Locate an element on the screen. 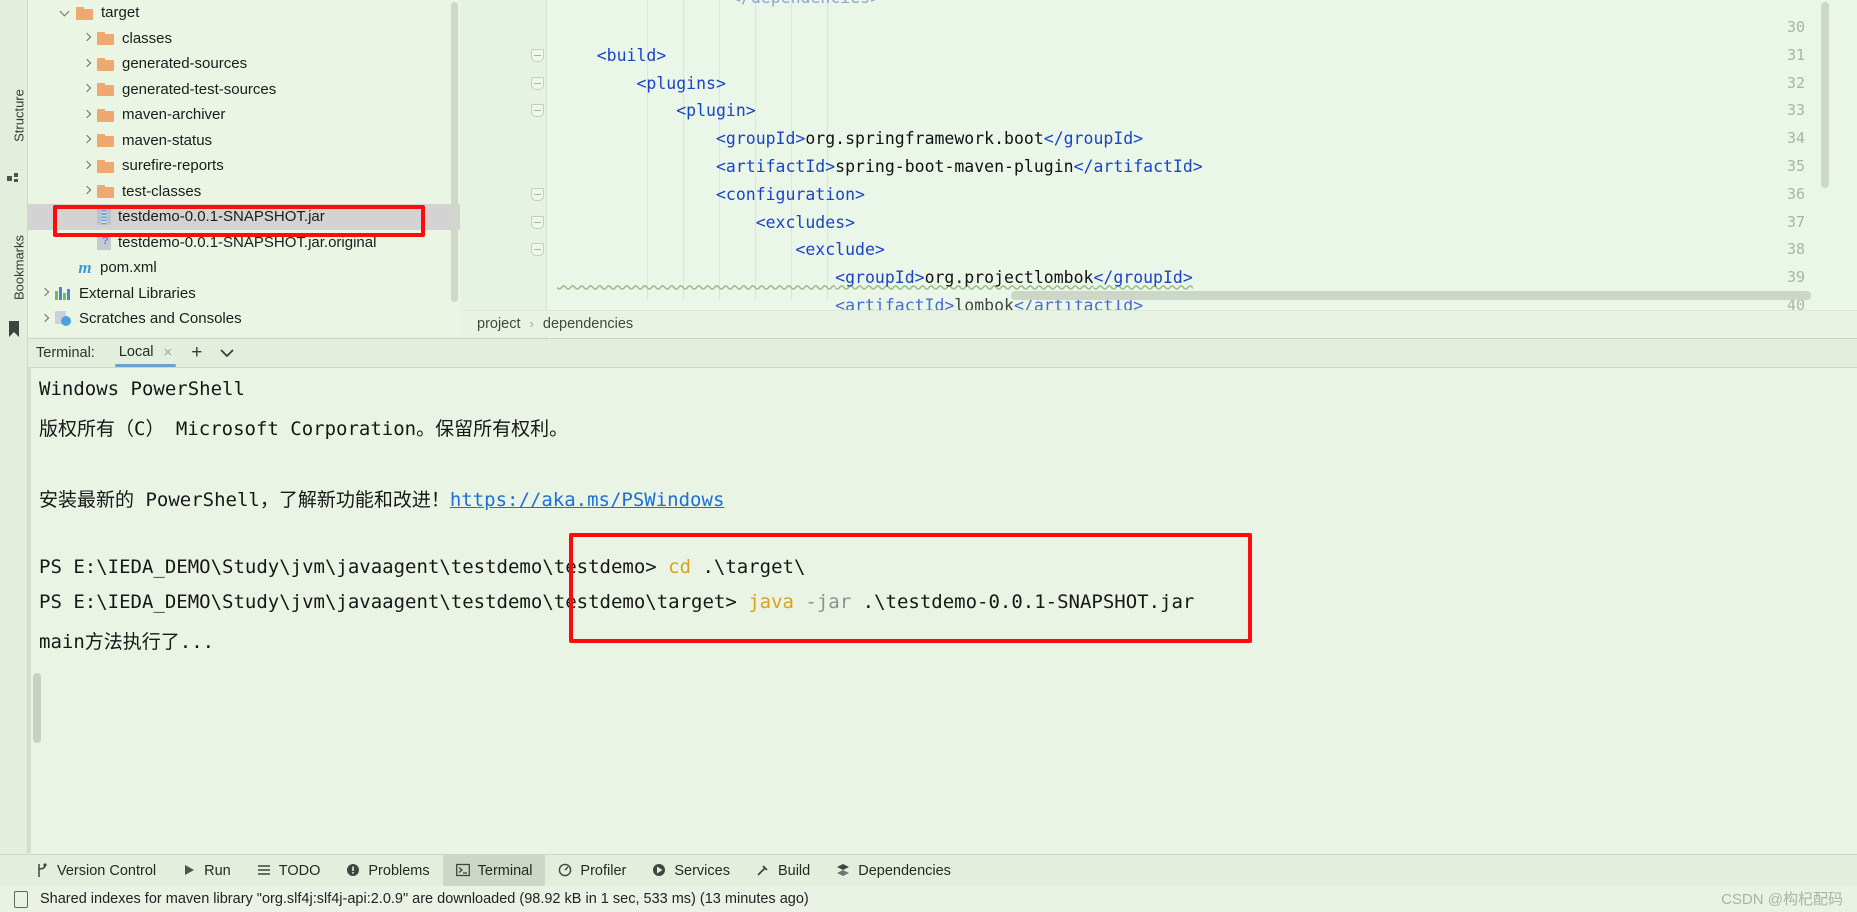 The height and width of the screenshot is (912, 1857). services-icon is located at coordinates (659, 870).